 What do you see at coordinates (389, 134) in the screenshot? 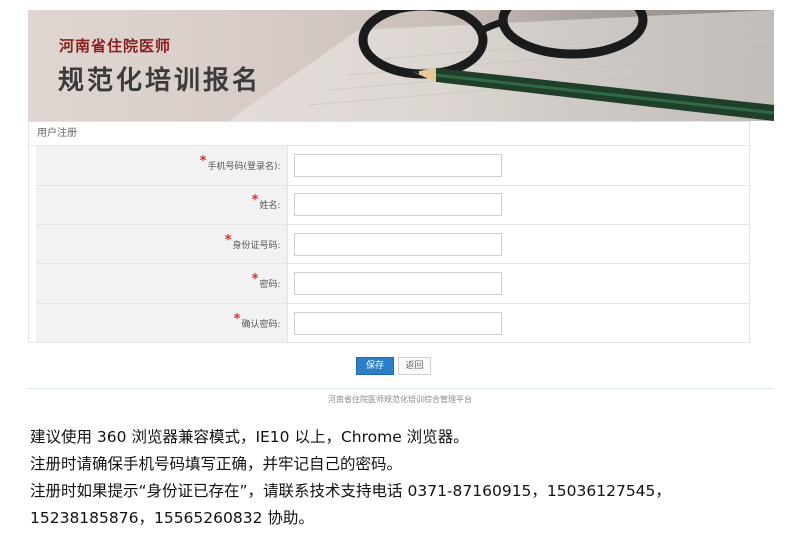
I see `panel-title: 用户注册` at bounding box center [389, 134].